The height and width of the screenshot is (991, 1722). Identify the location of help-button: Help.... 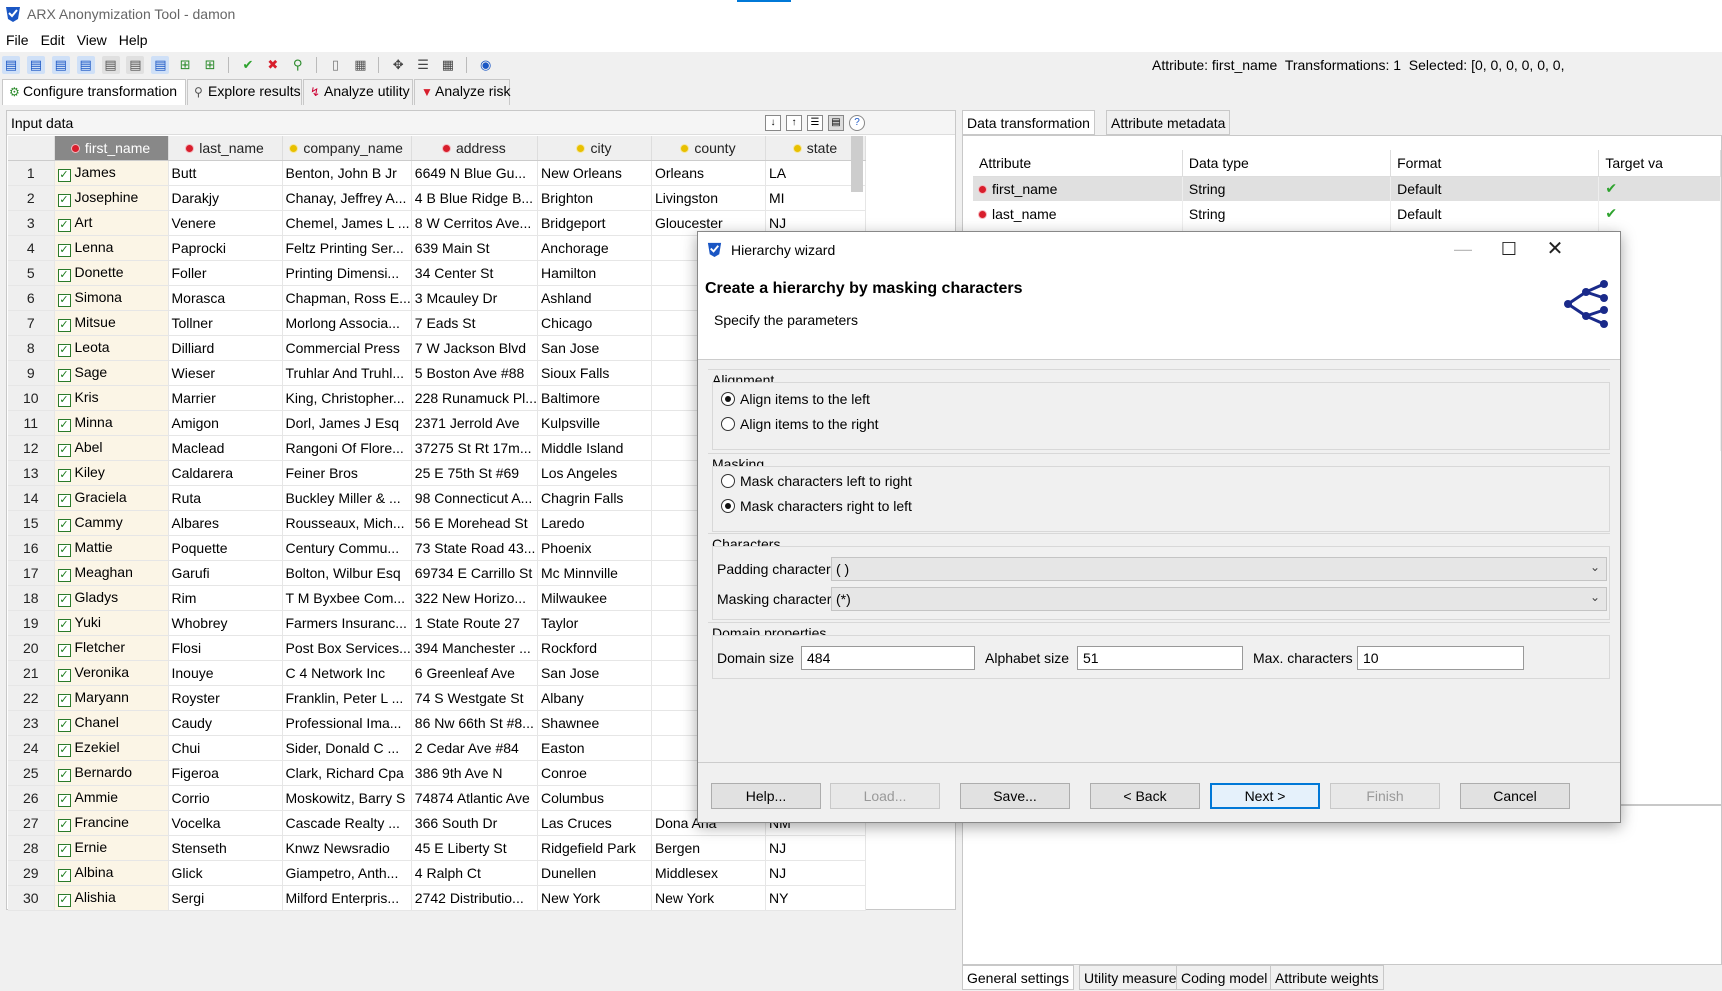
(766, 796).